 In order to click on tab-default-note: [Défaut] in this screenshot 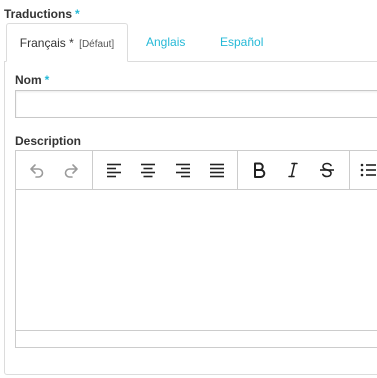, I will do `click(97, 44)`.